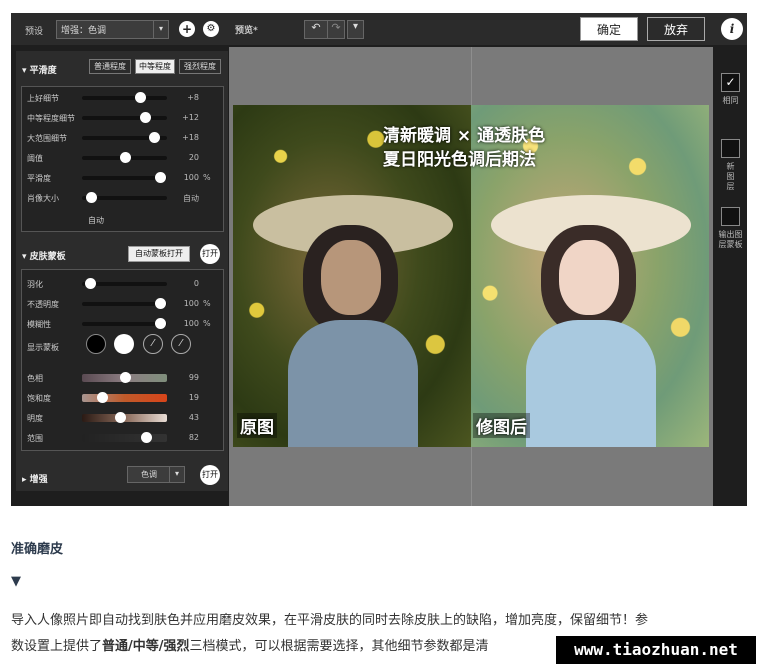  I want to click on section-title: 准确磨皮, so click(37, 549).